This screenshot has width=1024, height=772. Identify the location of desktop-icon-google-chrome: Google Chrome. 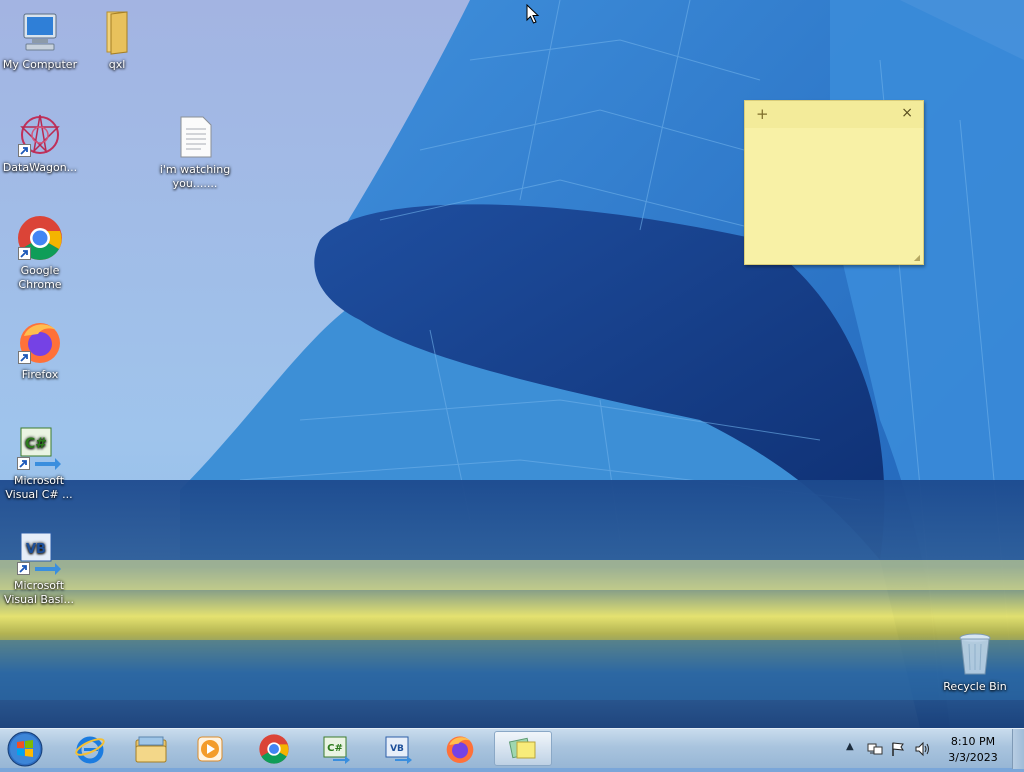
(40, 253).